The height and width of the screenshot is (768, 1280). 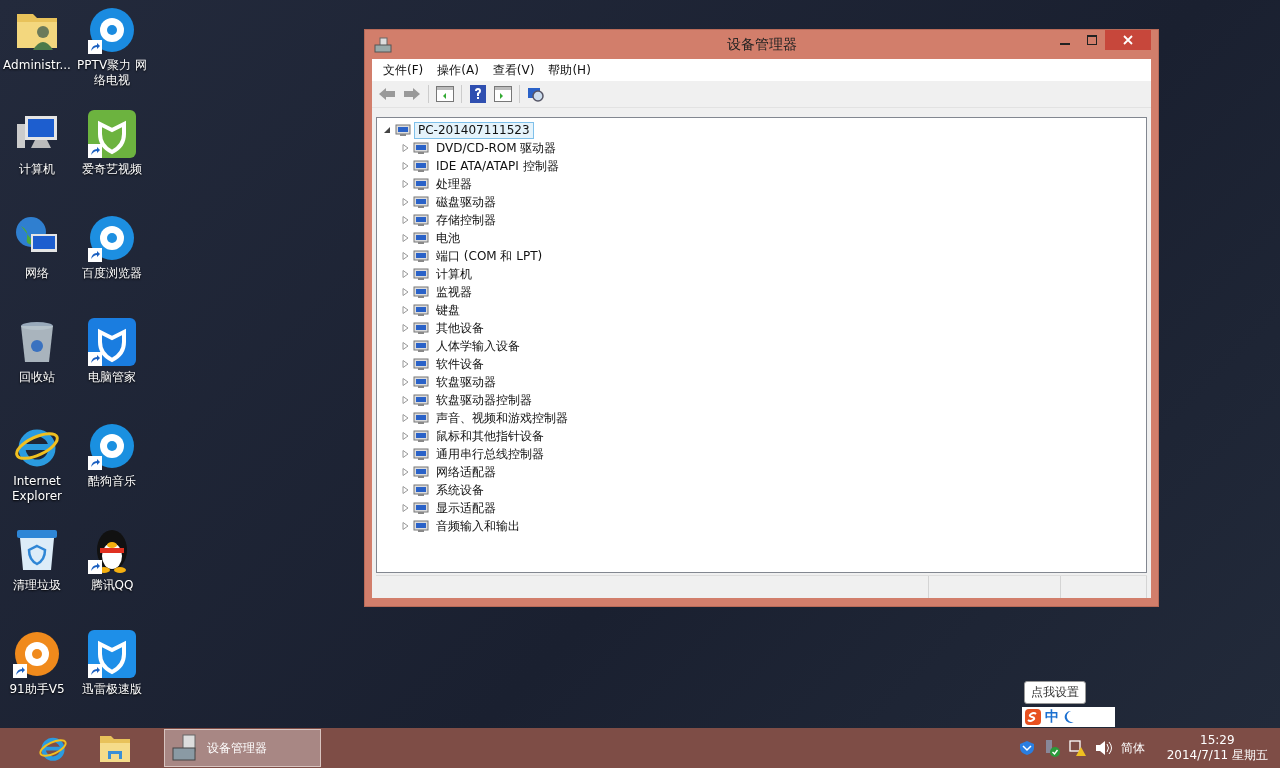 What do you see at coordinates (466, 220) in the screenshot?
I see `tree-item: 存储控制器` at bounding box center [466, 220].